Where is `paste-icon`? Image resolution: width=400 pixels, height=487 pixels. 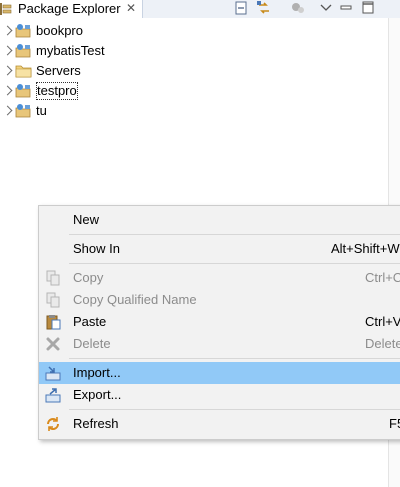
paste-icon is located at coordinates (53, 322).